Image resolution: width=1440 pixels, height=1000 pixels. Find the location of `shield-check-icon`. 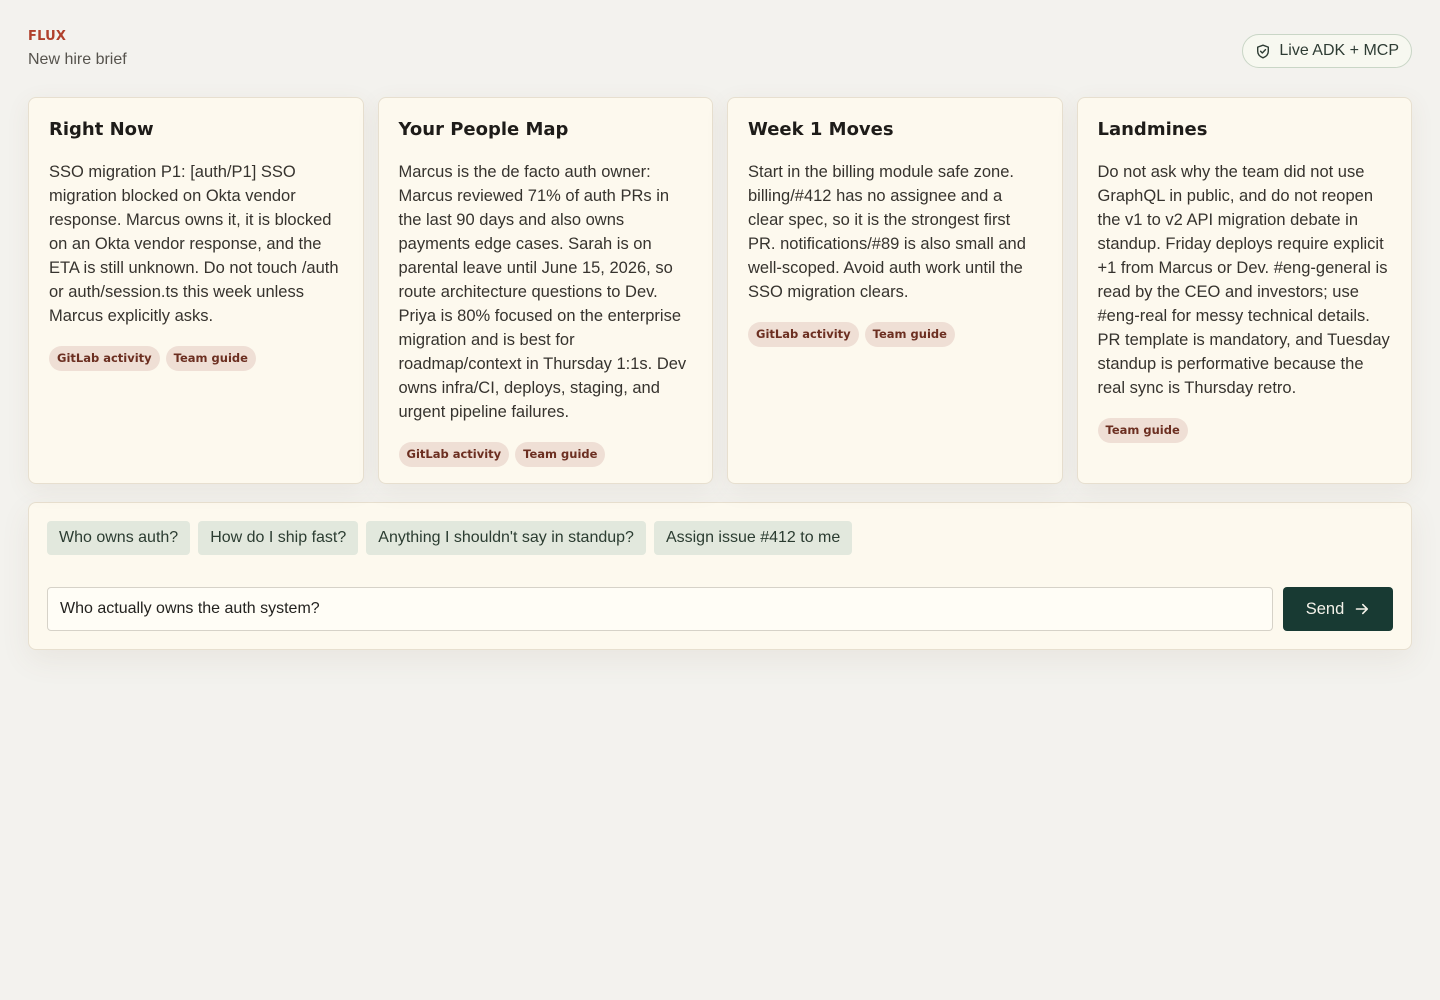

shield-check-icon is located at coordinates (1263, 51).